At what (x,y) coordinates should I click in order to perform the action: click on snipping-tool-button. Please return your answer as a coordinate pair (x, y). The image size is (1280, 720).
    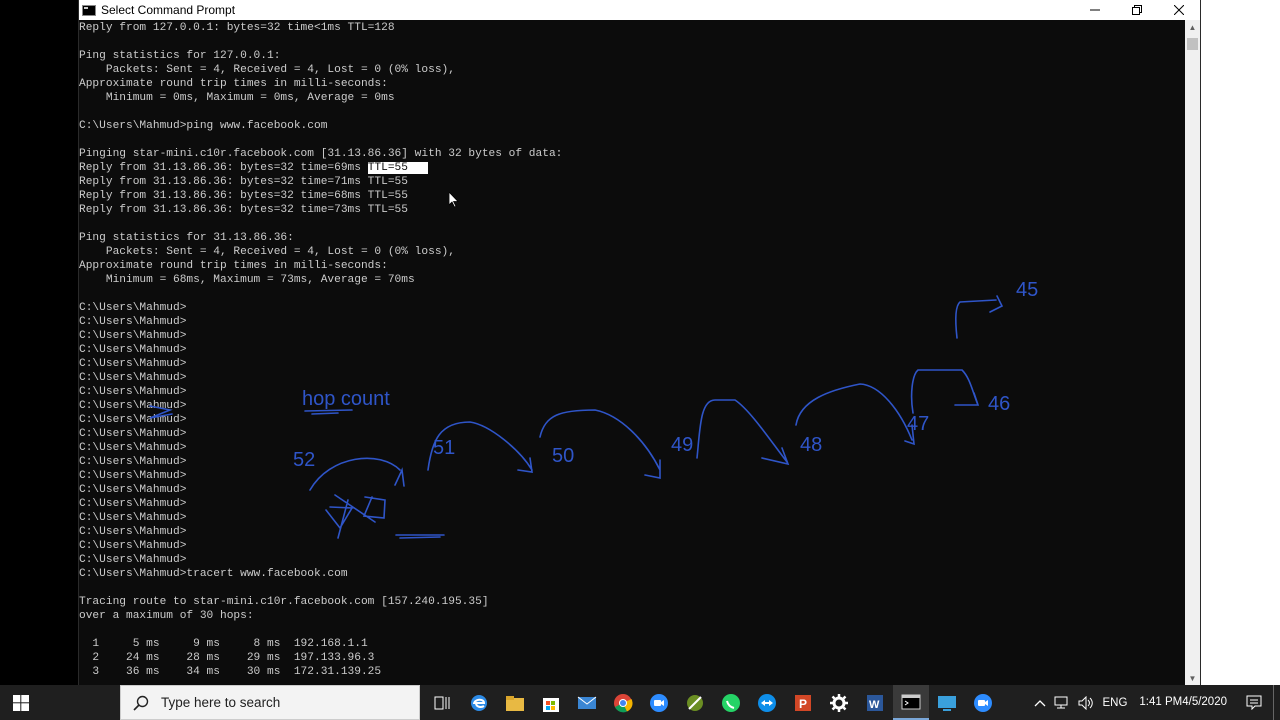
    Looking at the image, I should click on (695, 702).